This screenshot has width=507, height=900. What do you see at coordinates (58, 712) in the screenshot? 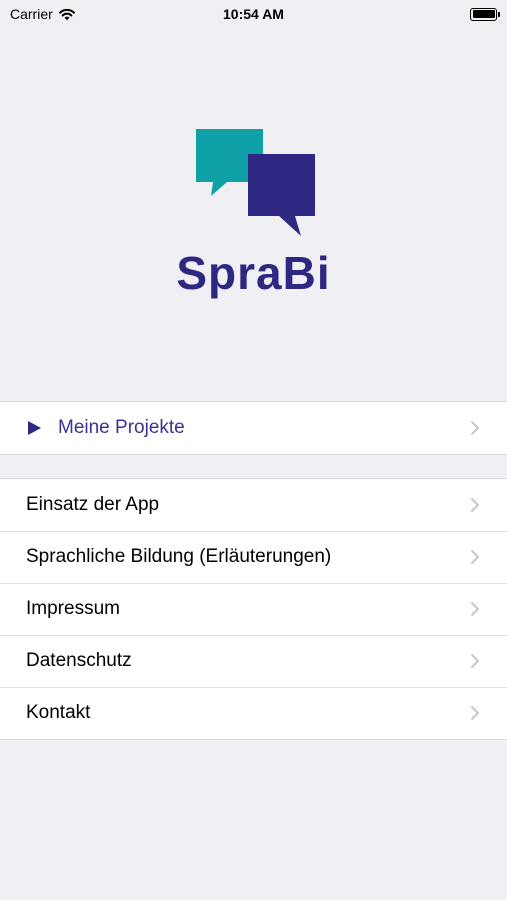
I see `menu-item-label: Kontakt` at bounding box center [58, 712].